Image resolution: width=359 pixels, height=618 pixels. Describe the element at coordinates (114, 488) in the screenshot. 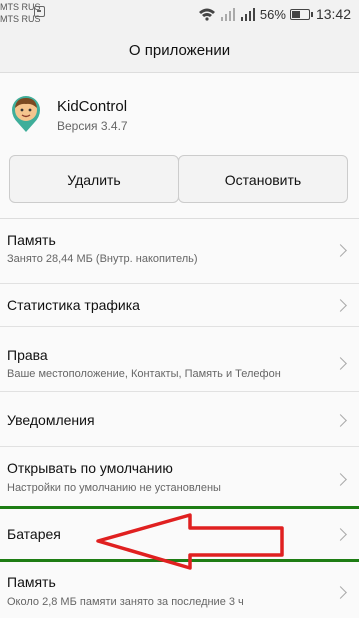

I see `list-item-subtitle: Настройки по умолчанию не установлены` at that location.